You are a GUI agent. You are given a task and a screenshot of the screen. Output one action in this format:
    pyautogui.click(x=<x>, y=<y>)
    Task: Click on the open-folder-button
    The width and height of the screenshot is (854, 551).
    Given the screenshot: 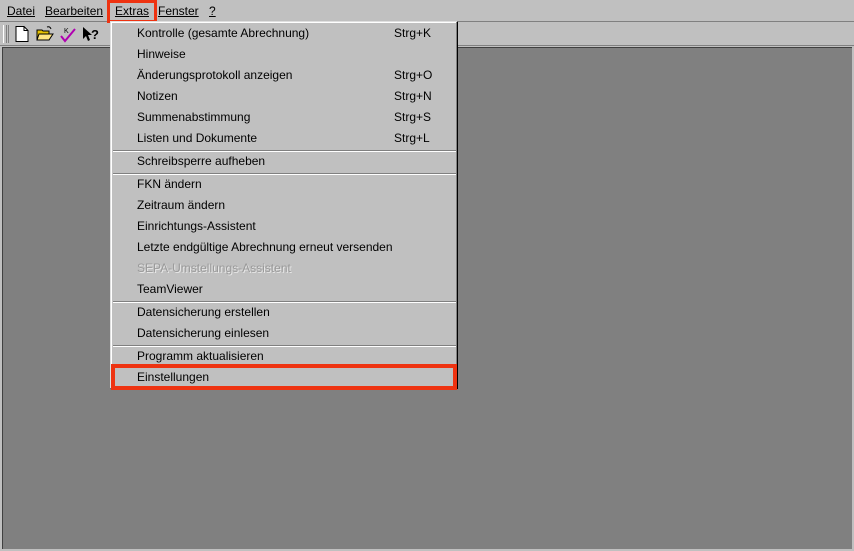 What is the action you would take?
    pyautogui.click(x=45, y=34)
    